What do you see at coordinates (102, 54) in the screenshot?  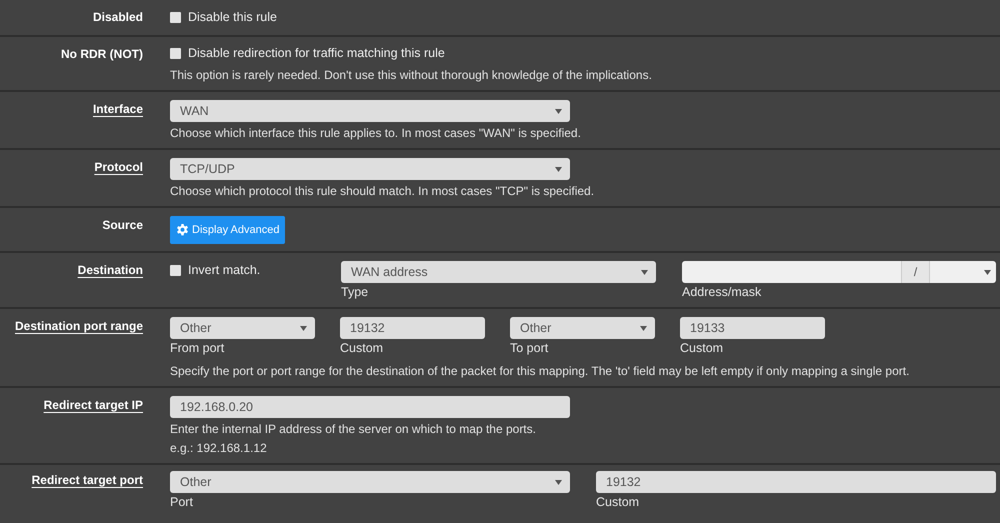 I see `field-label: No RDR (NOT)` at bounding box center [102, 54].